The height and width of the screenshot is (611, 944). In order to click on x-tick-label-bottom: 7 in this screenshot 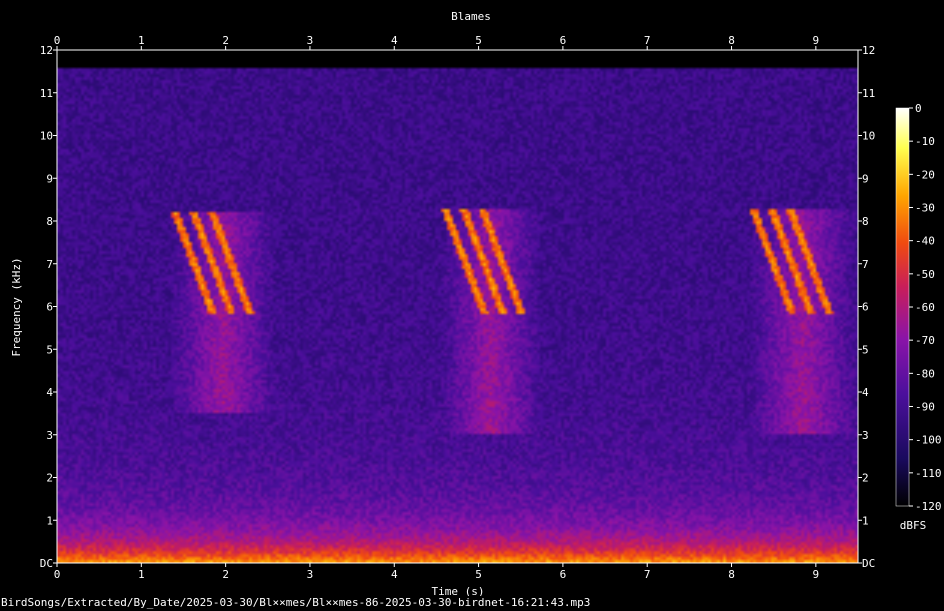, I will do `click(647, 574)`.